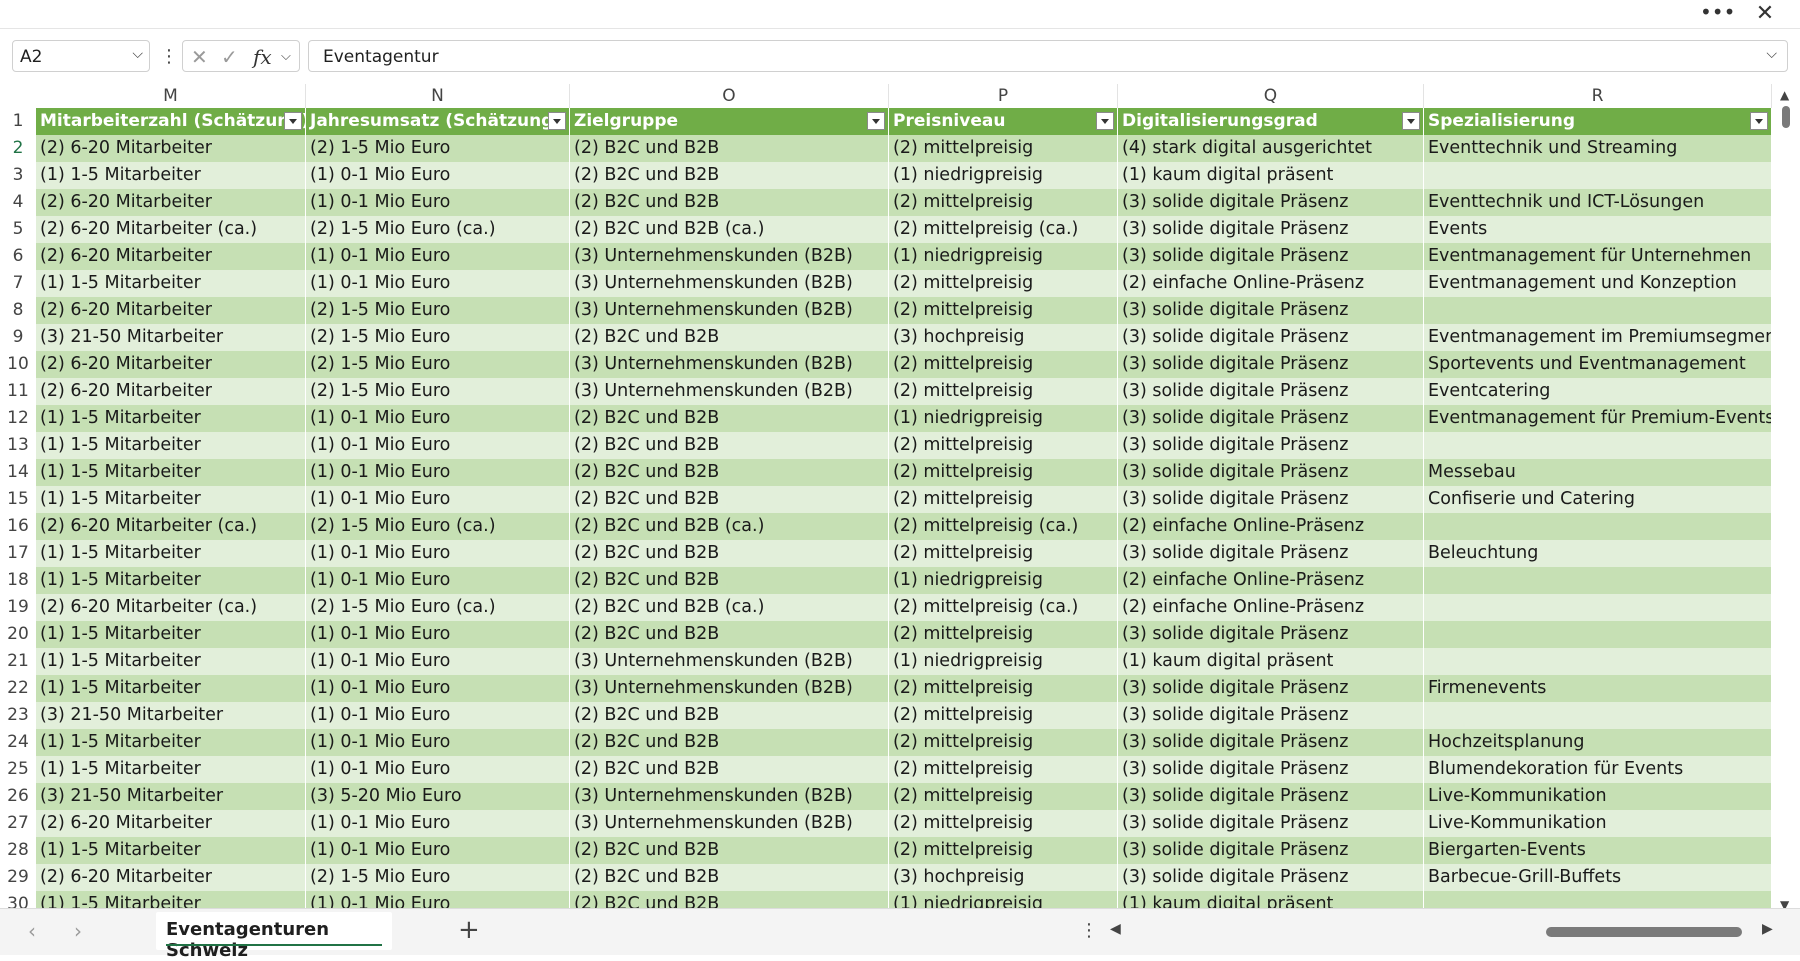 The width and height of the screenshot is (1800, 961). I want to click on table-cell: Eventcatering, so click(1598, 391).